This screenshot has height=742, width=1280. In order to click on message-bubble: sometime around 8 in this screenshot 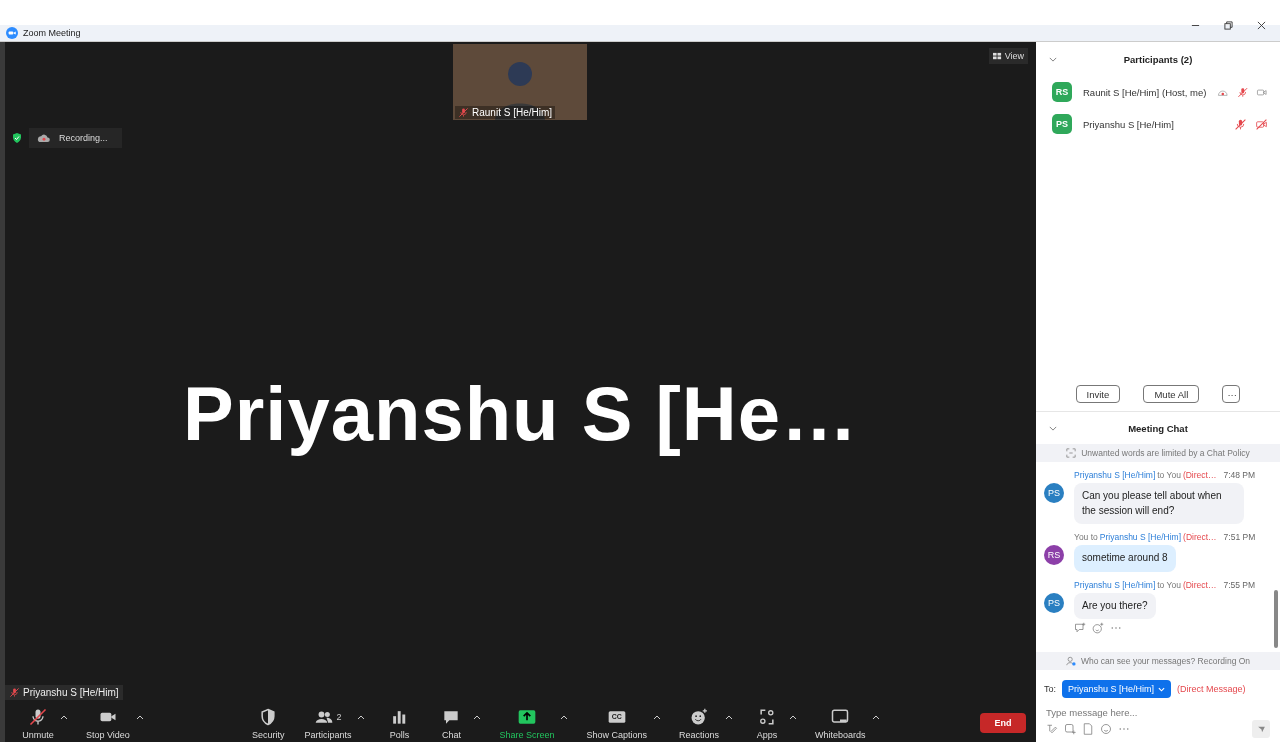, I will do `click(1125, 558)`.